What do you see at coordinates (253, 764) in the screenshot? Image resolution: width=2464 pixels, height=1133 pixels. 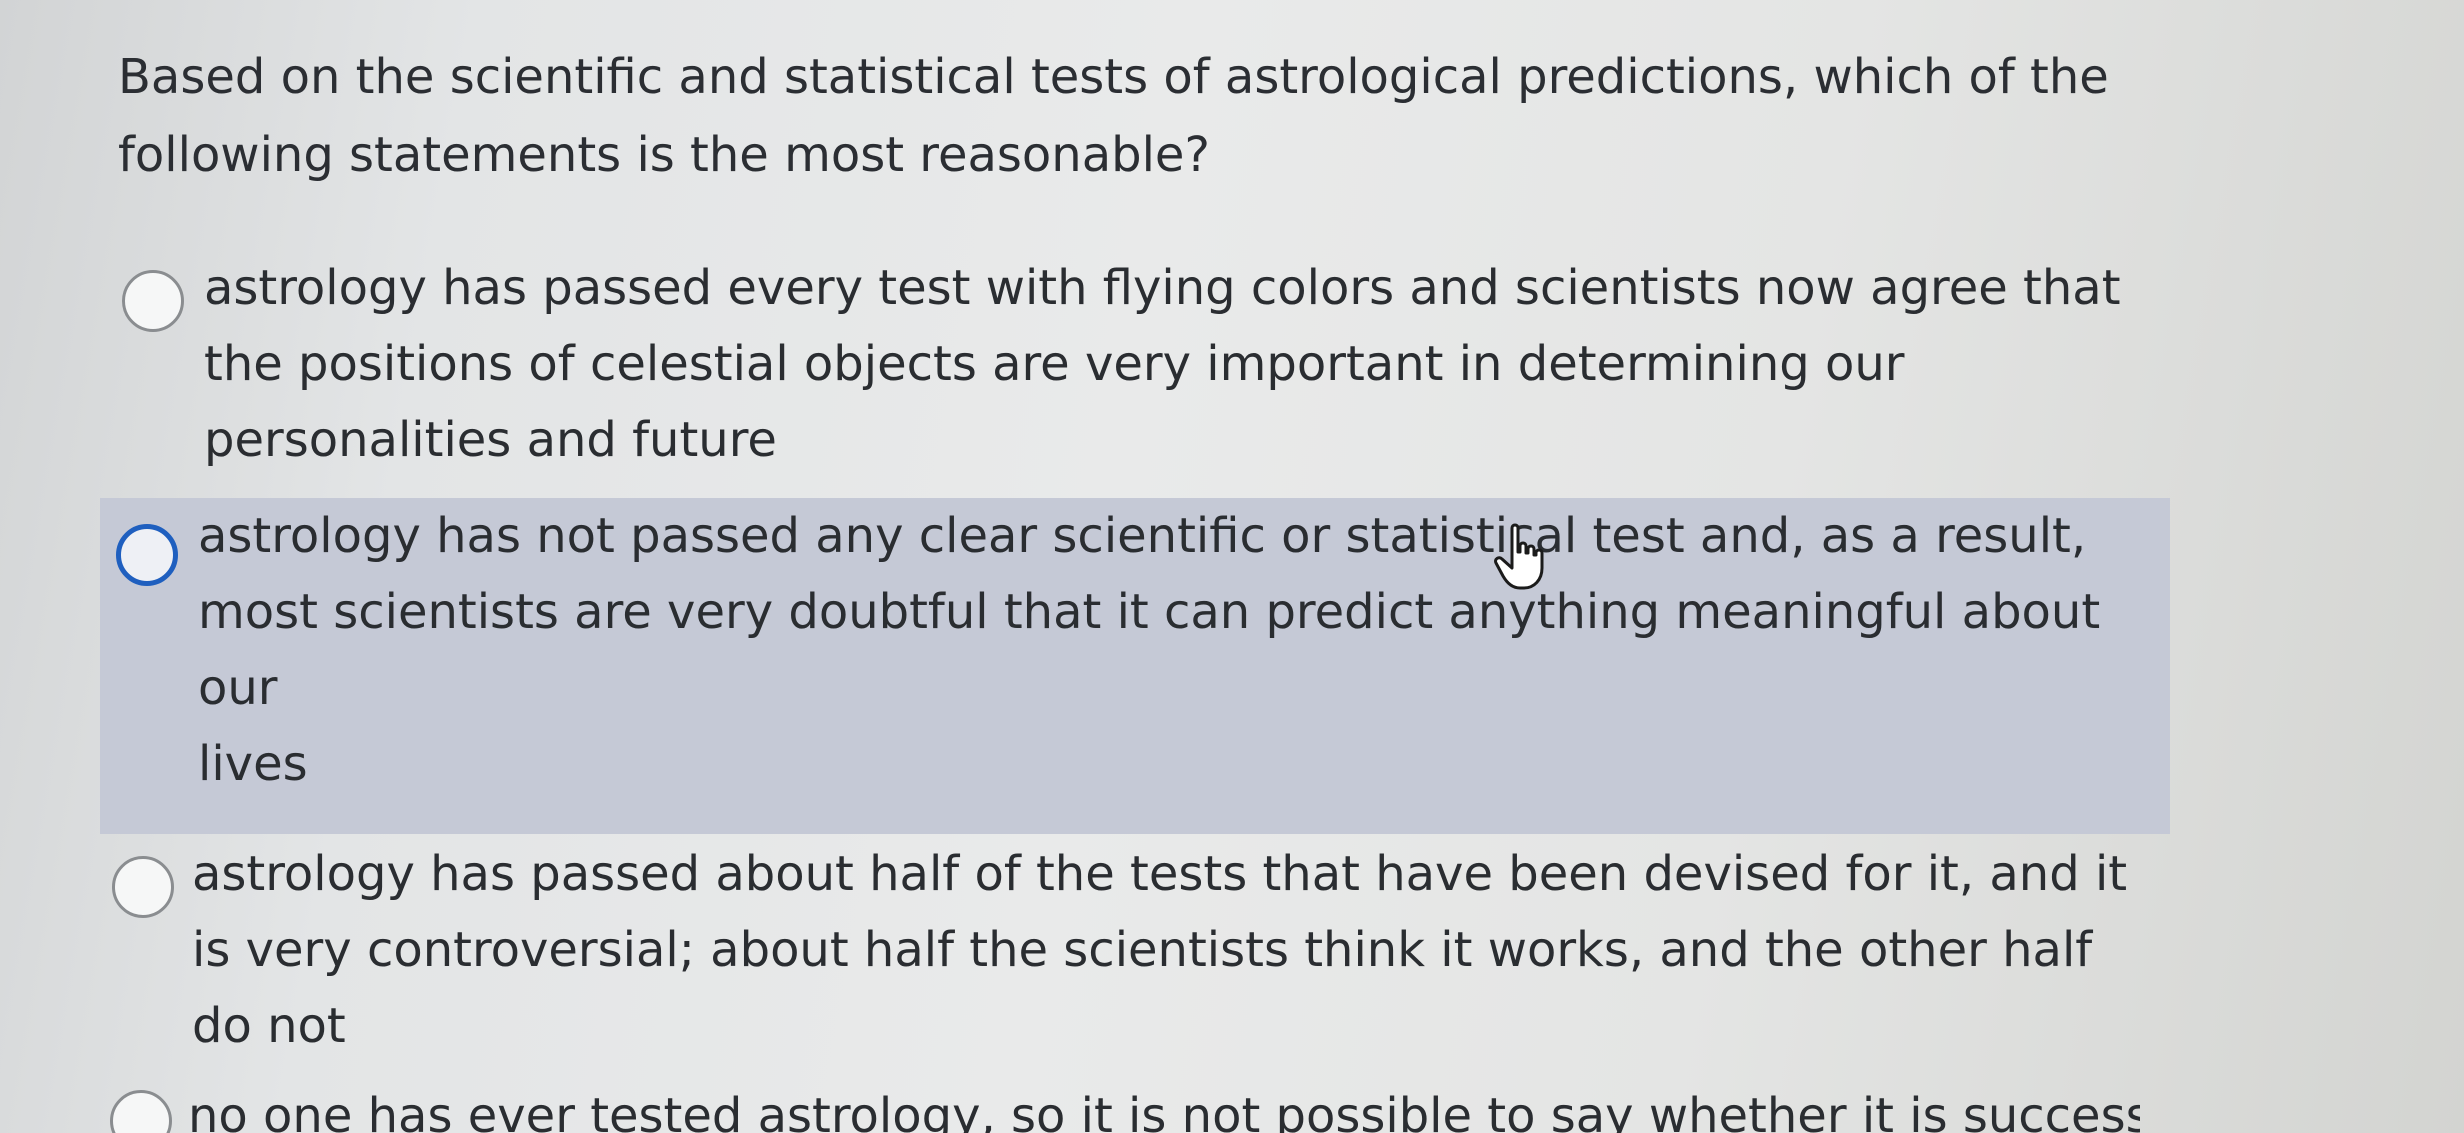 I see `answer-2-line-4: lives` at bounding box center [253, 764].